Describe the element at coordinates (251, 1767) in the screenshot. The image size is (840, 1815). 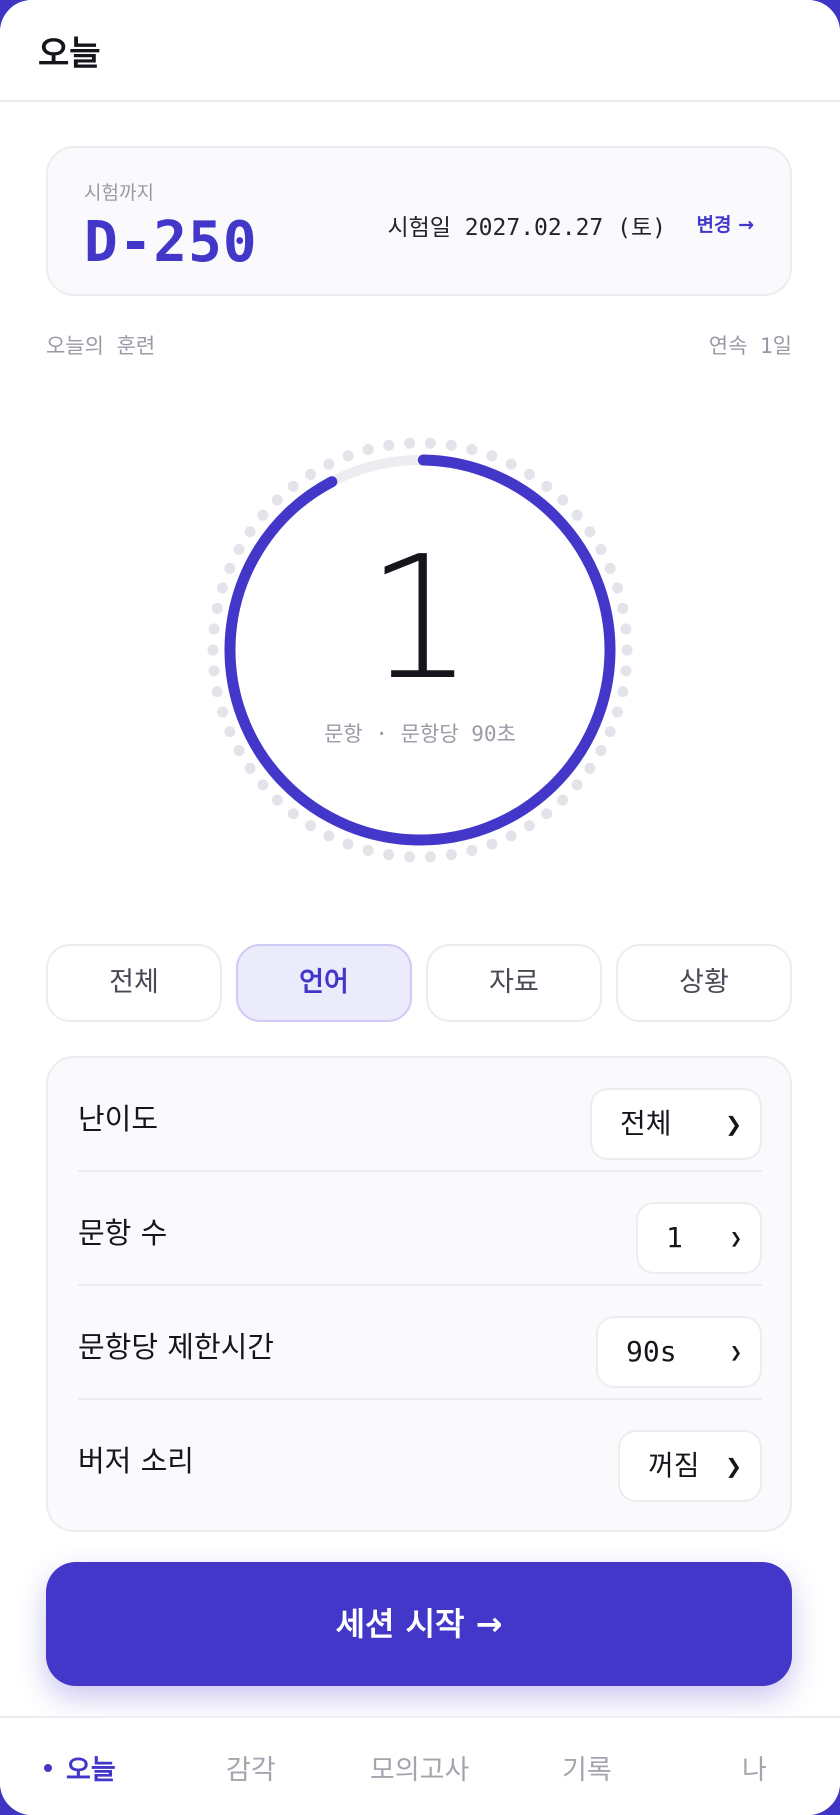
I see `nav-sense: 감각` at that location.